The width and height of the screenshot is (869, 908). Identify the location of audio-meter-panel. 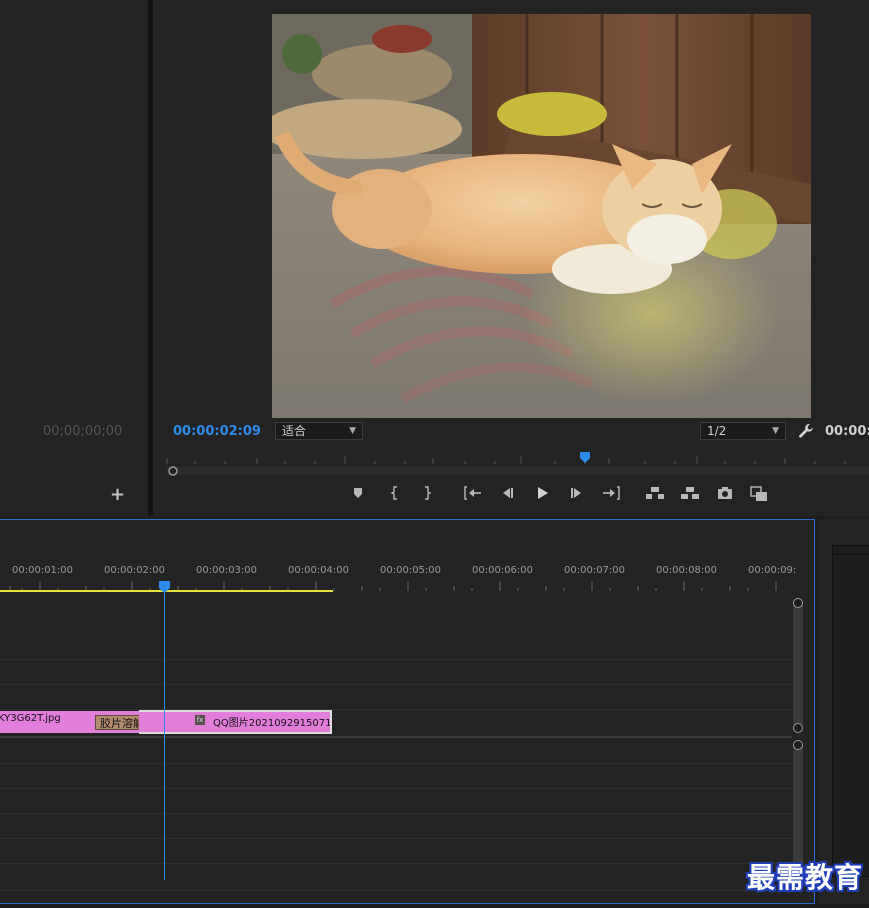
(844, 711).